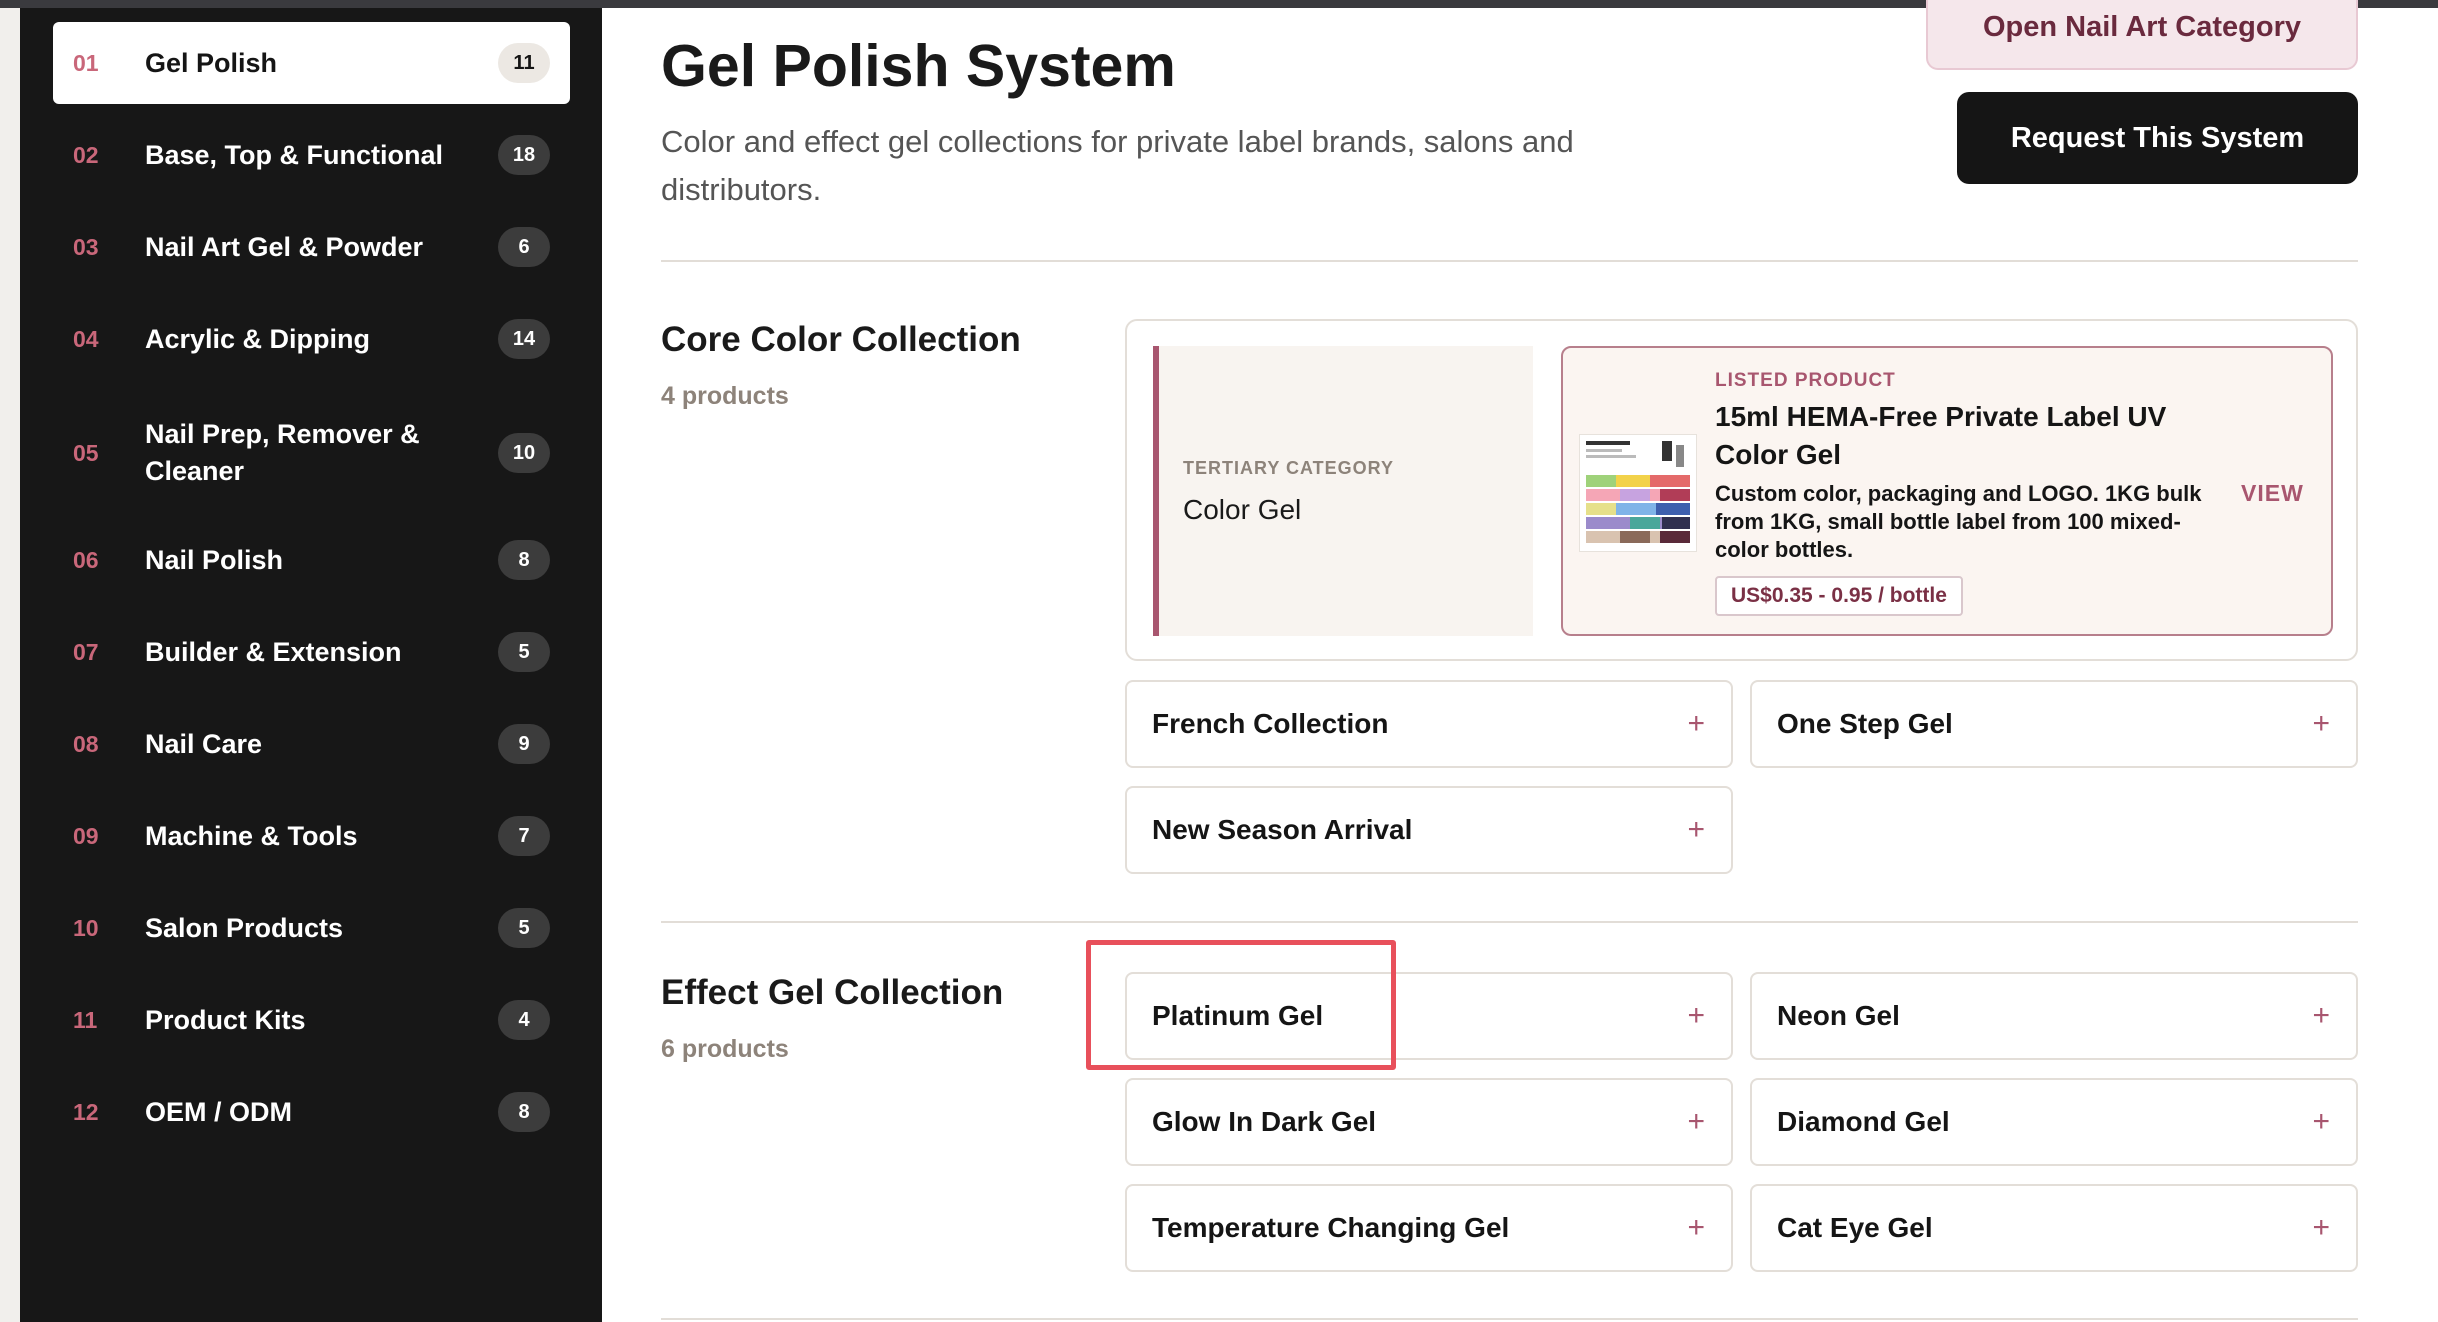 The height and width of the screenshot is (1322, 2438). I want to click on collection-item-platinum-gel: Platinum Gel +, so click(1429, 1016).